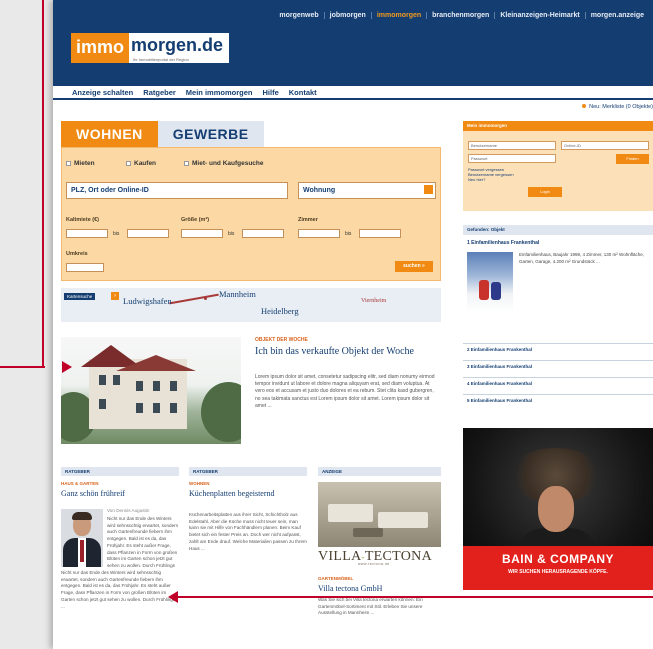 This screenshot has width=653, height=649. Describe the element at coordinates (147, 301) in the screenshot. I see `map-city-ludwigshafen: Ludwigshafen` at that location.